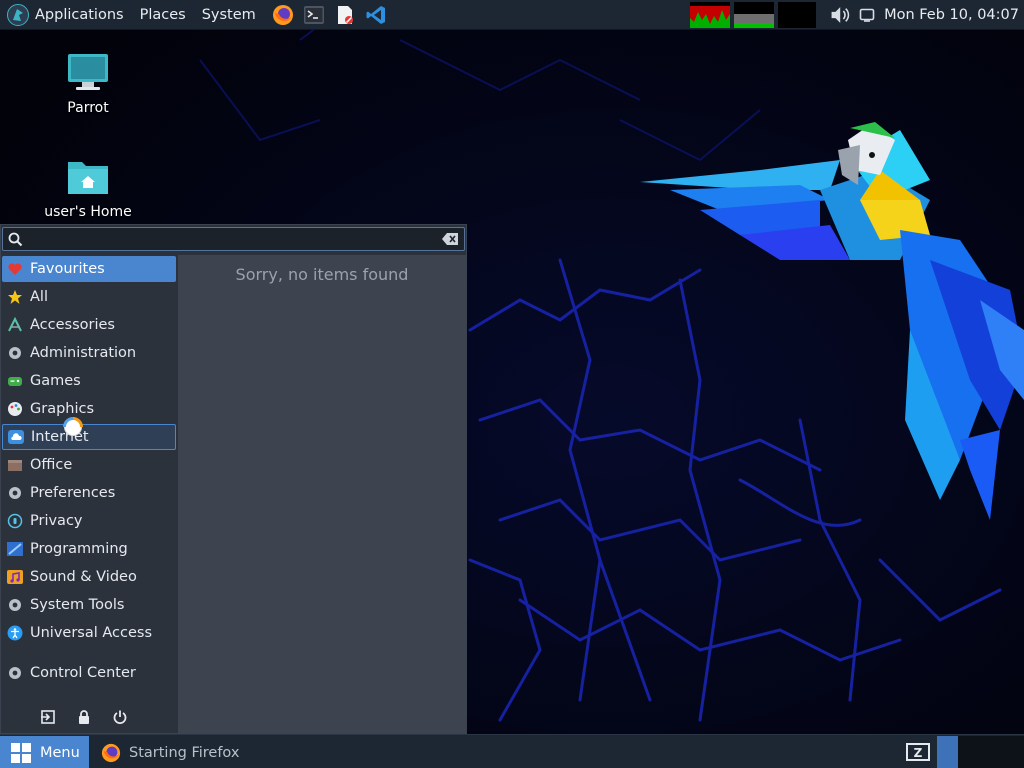 The image size is (1024, 768). Describe the element at coordinates (79, 549) in the screenshot. I see `category-label: Programming` at that location.